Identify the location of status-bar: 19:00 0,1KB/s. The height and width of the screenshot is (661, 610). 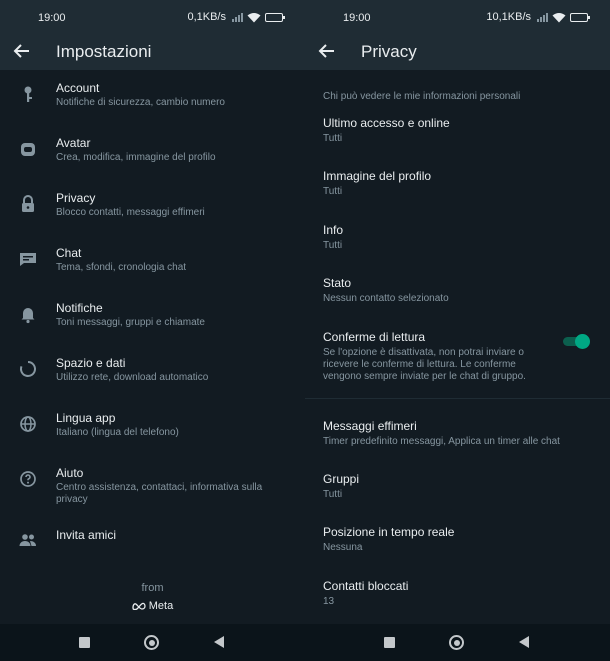
(152, 17).